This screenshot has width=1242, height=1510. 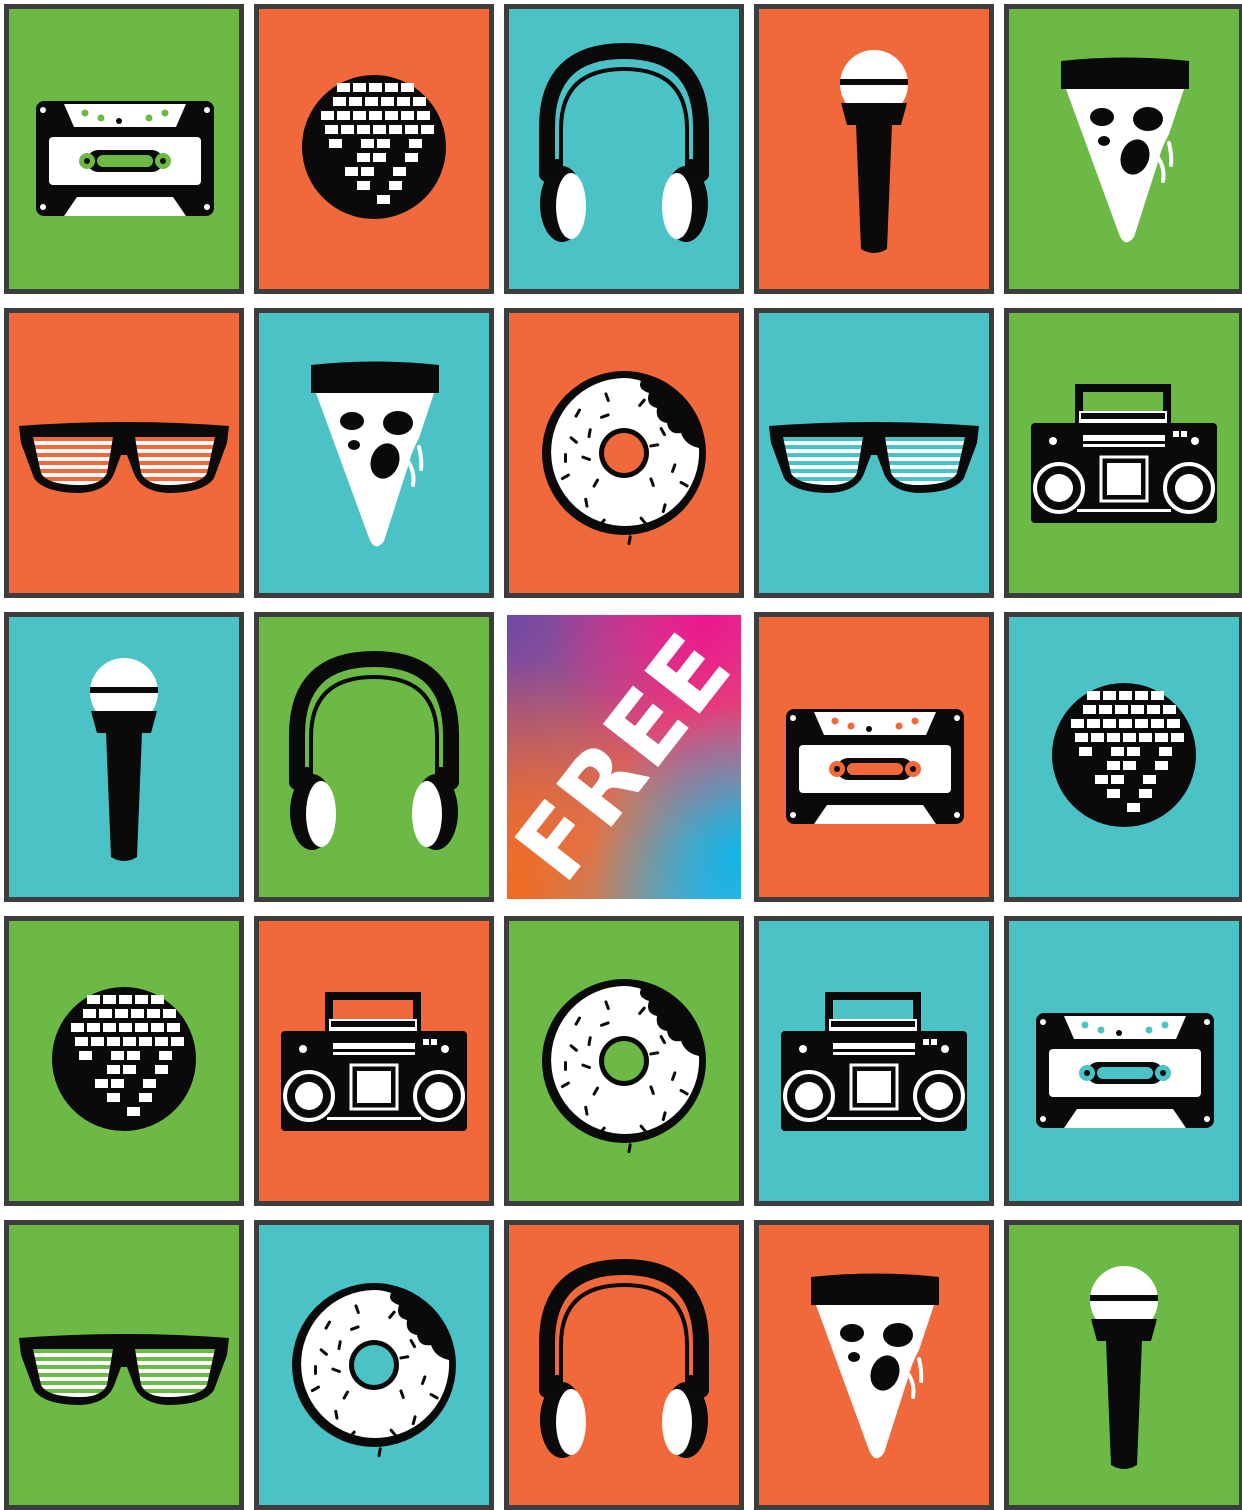 I want to click on bingo-cell-r3-c5, so click(x=1123, y=757).